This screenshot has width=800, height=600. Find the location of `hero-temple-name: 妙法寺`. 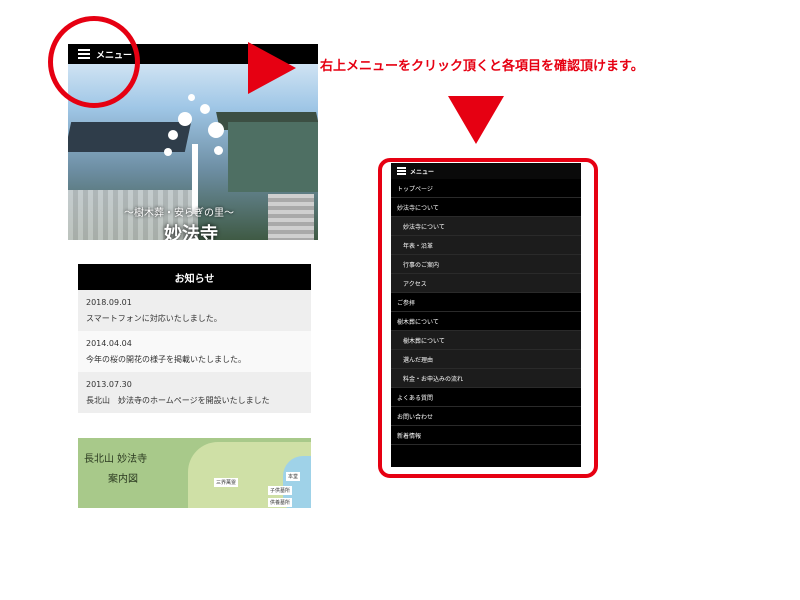

hero-temple-name: 妙法寺 is located at coordinates (191, 232).